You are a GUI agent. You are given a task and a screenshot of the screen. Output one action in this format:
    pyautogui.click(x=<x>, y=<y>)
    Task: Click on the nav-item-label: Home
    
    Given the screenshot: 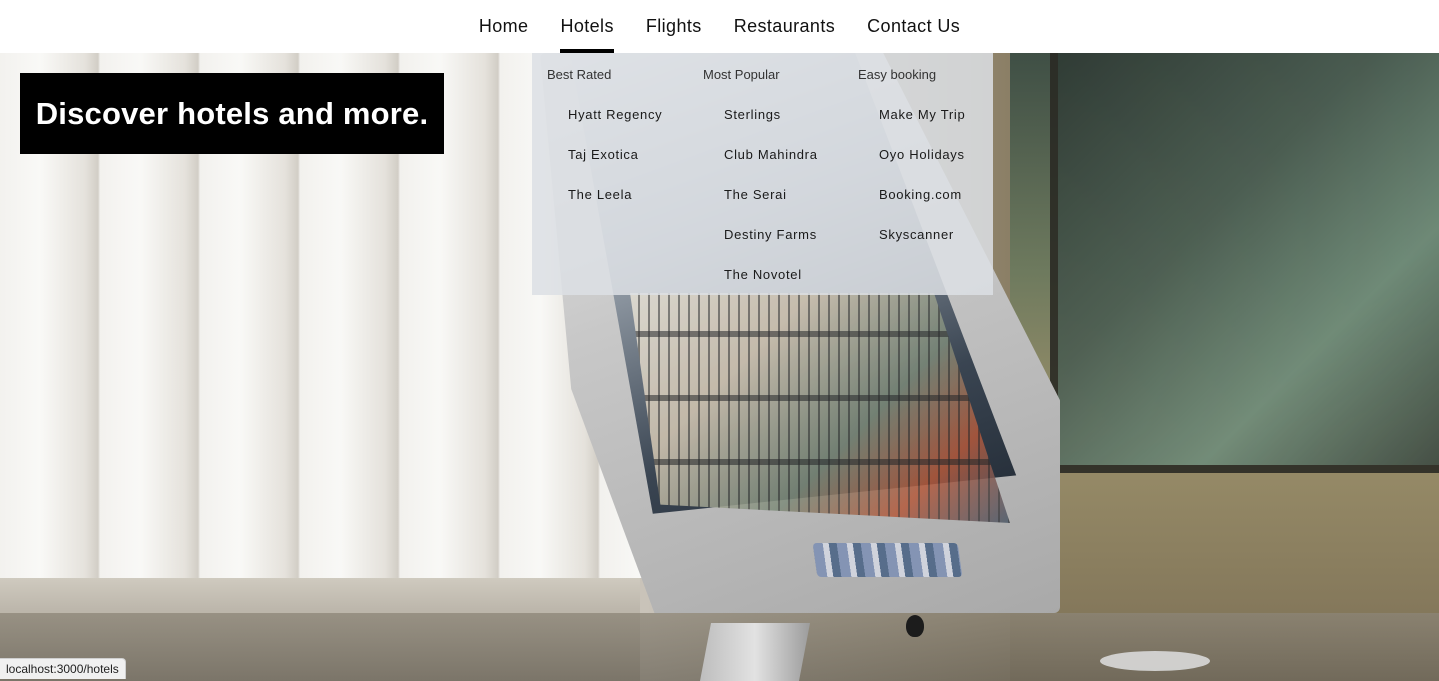 What is the action you would take?
    pyautogui.click(x=503, y=26)
    